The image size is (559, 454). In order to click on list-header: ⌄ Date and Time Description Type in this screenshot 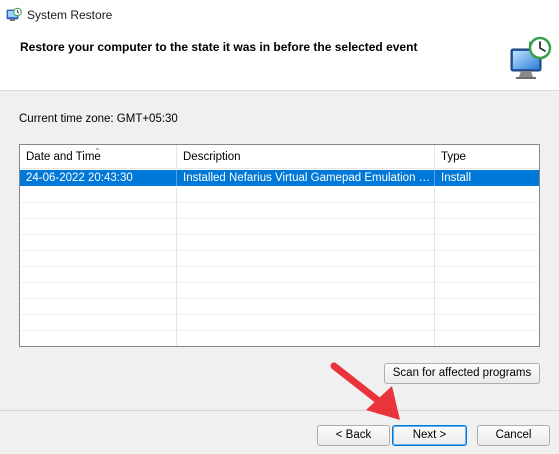, I will do `click(279, 157)`.